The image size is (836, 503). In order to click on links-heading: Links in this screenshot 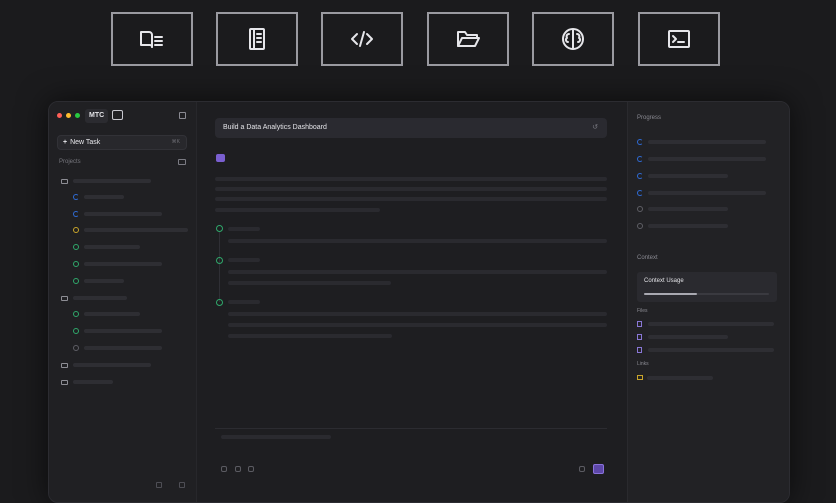, I will do `click(643, 364)`.